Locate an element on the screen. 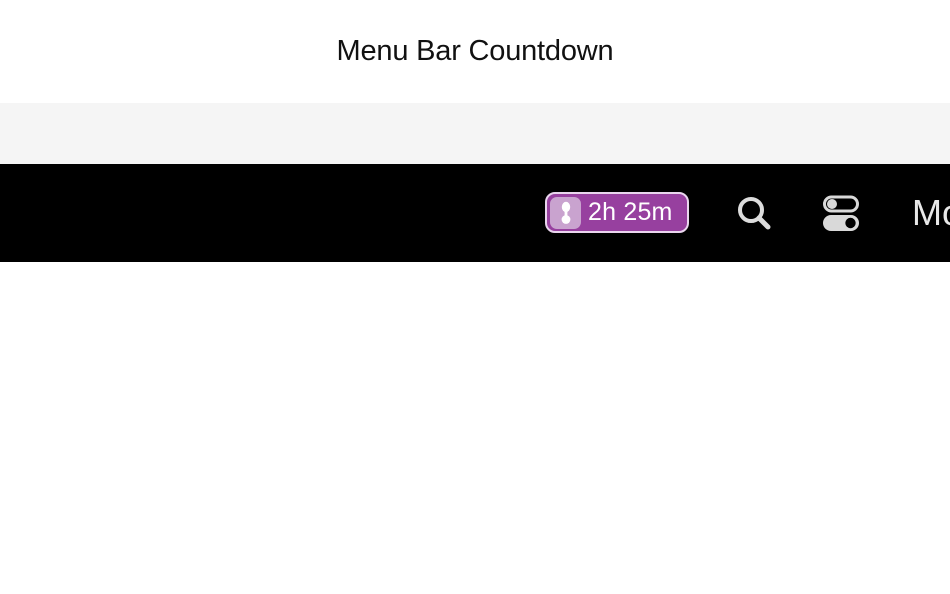 This screenshot has height=594, width=950. search-icon is located at coordinates (754, 213).